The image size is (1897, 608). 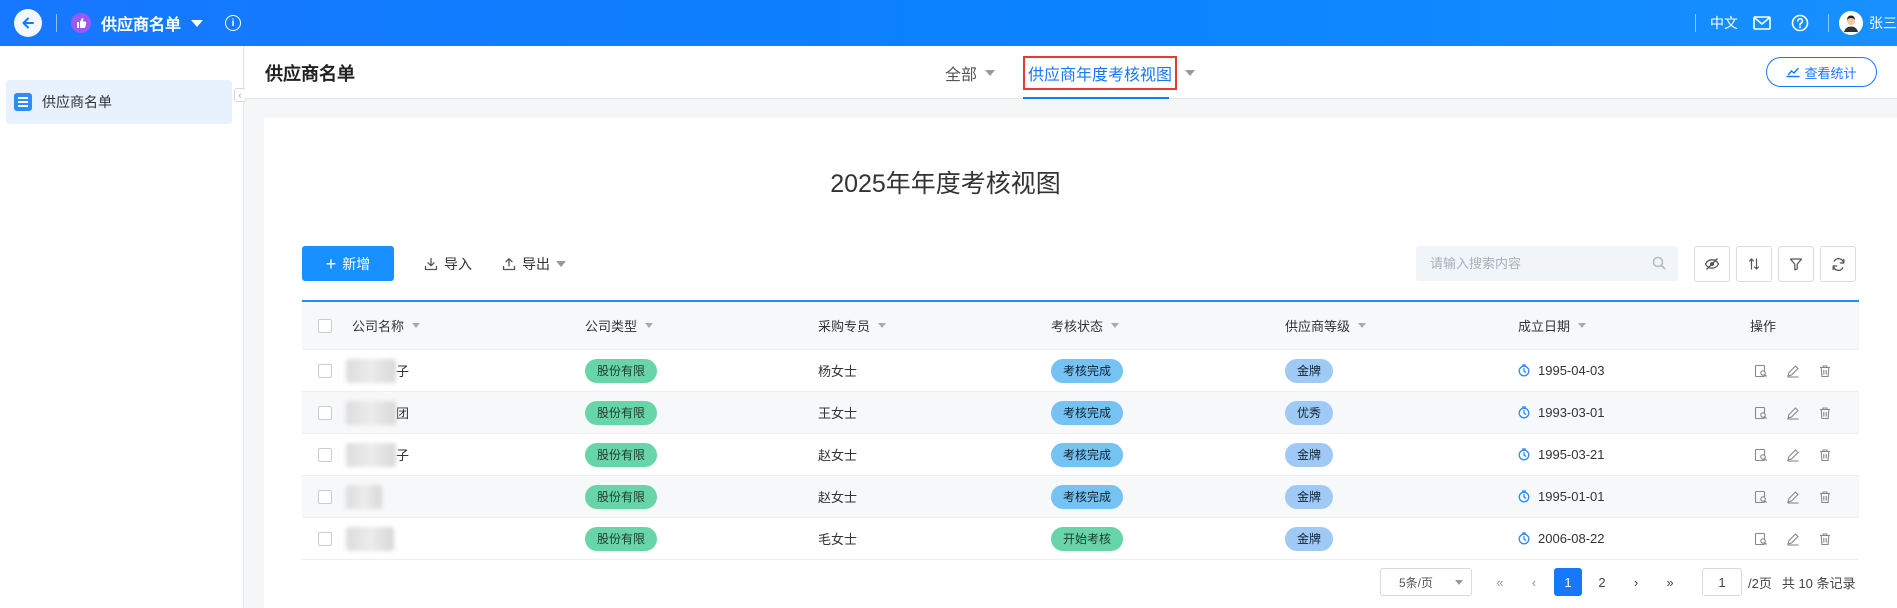 I want to click on page-size-select: 5条/页, so click(x=1426, y=582).